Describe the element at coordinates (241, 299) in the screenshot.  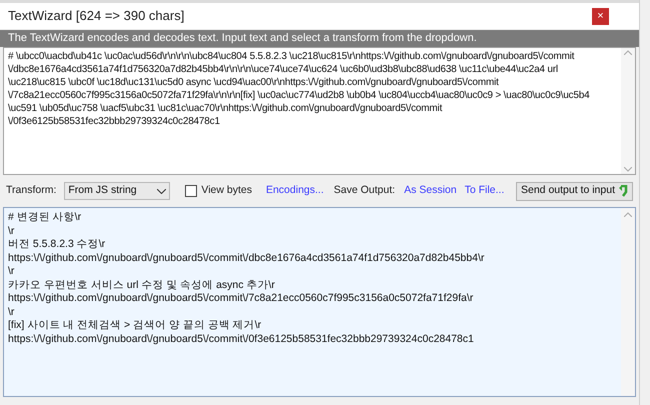
I see `output-text-line: https:\/\/github.com\/gnuboard\/gnuboard5\/commit\/7c8a21ecc0560c7f995c3156a0c5072fa71f29fa\r` at that location.